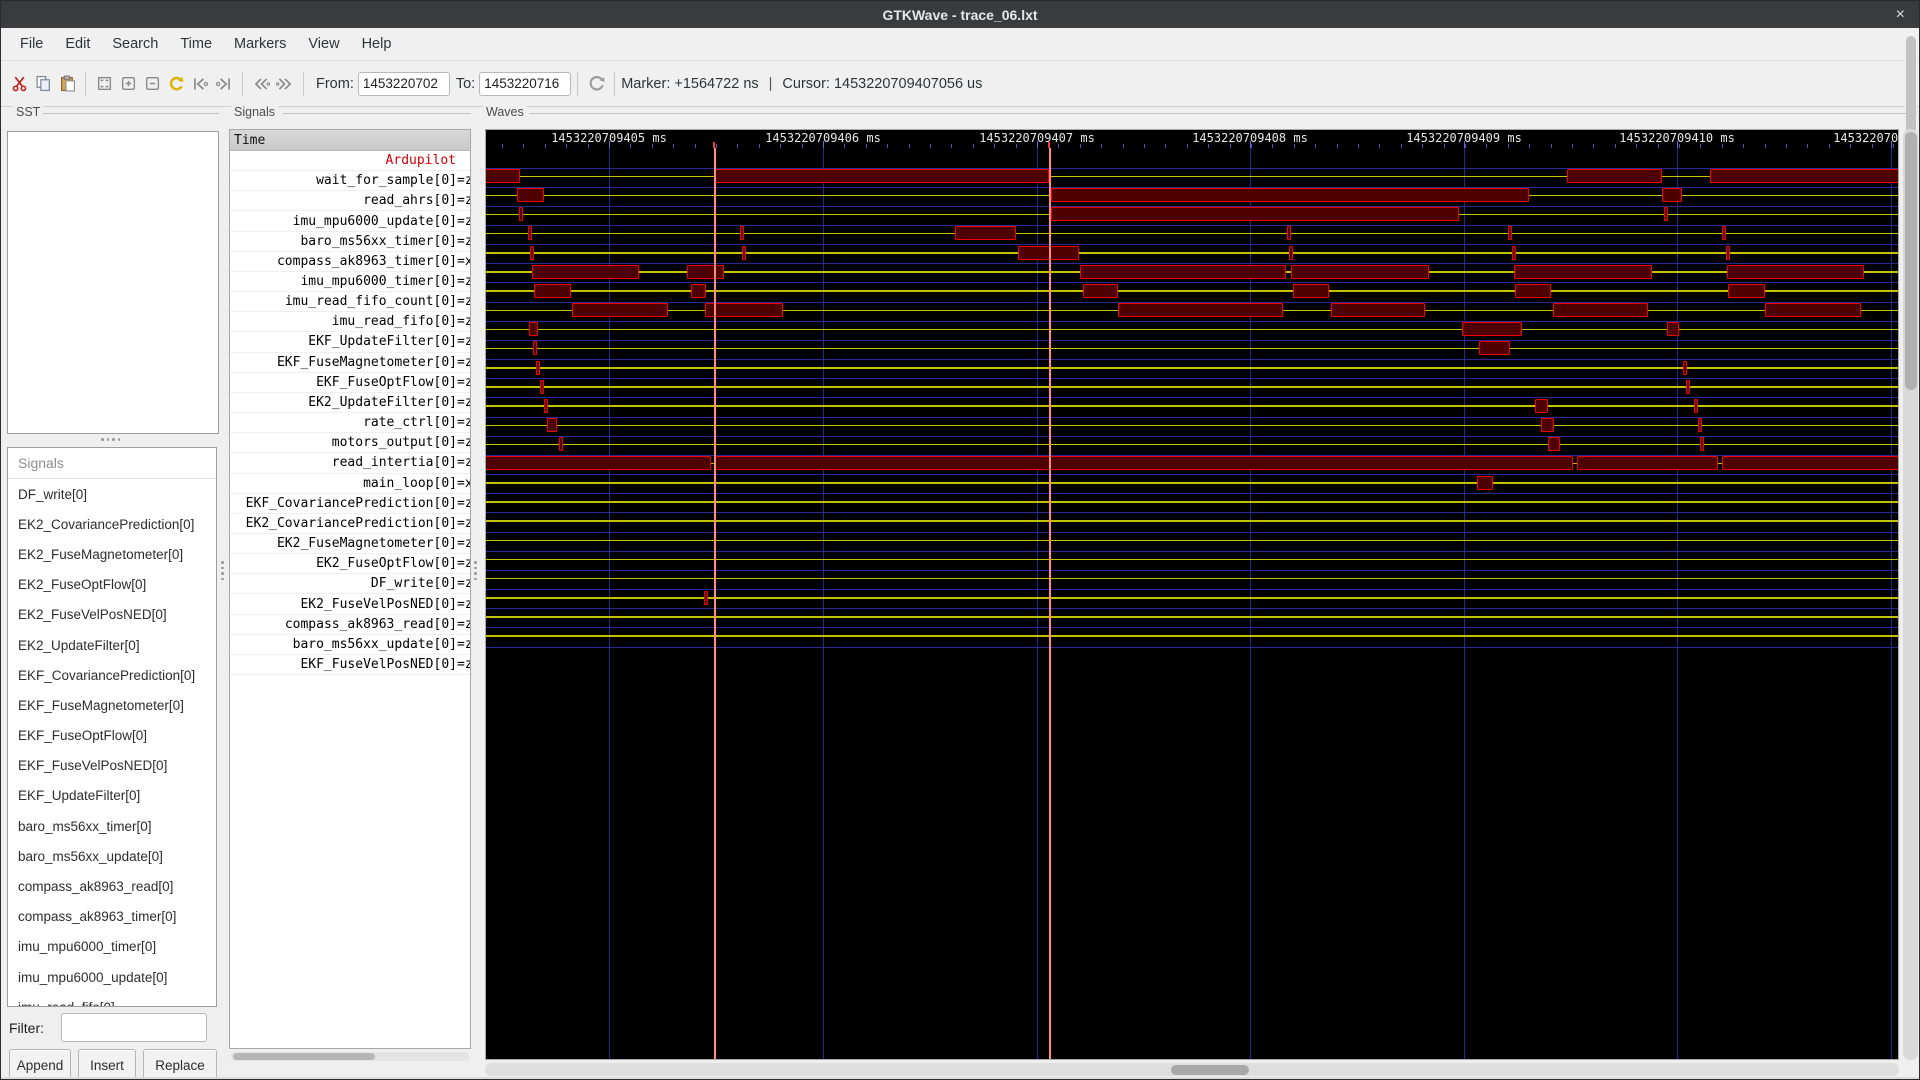 The height and width of the screenshot is (1080, 1920). What do you see at coordinates (112, 999) in the screenshot?
I see `signal-list-item: imu_read_fifo[0]` at bounding box center [112, 999].